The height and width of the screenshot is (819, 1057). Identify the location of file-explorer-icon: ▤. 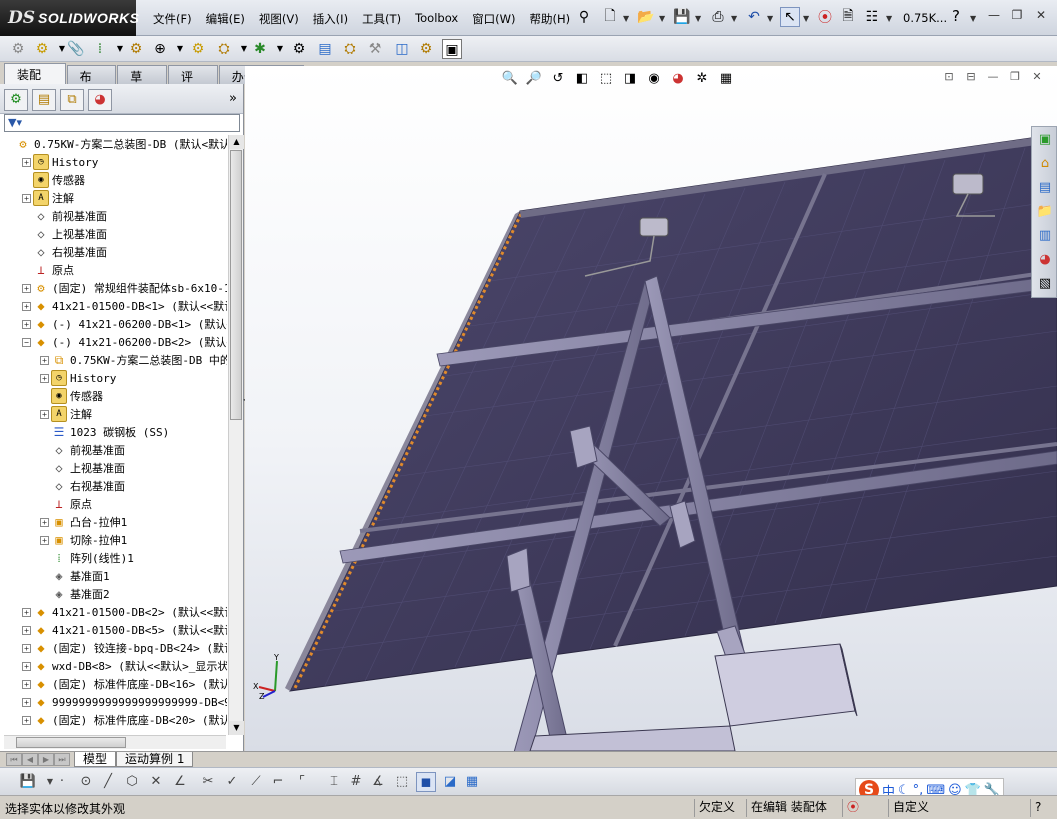
(1045, 188).